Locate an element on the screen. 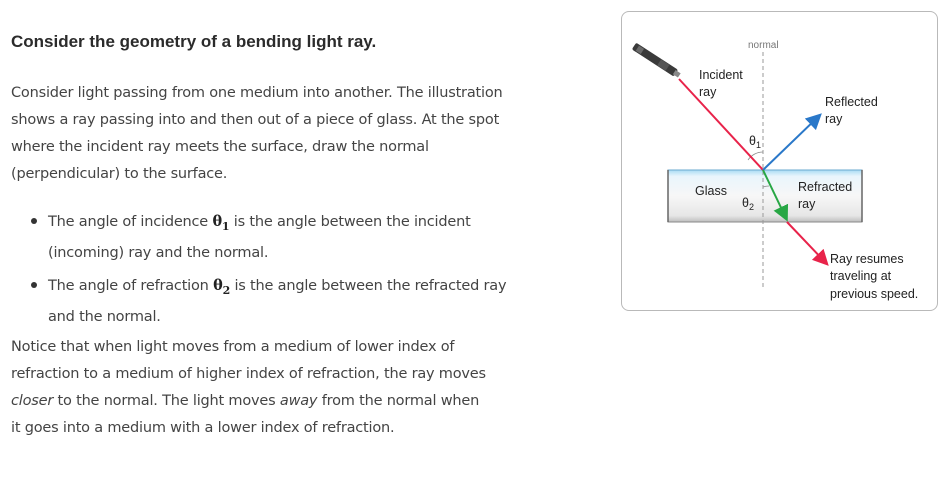 Image resolution: width=944 pixels, height=481 pixels. theta-1-label: θ1 is located at coordinates (755, 142).